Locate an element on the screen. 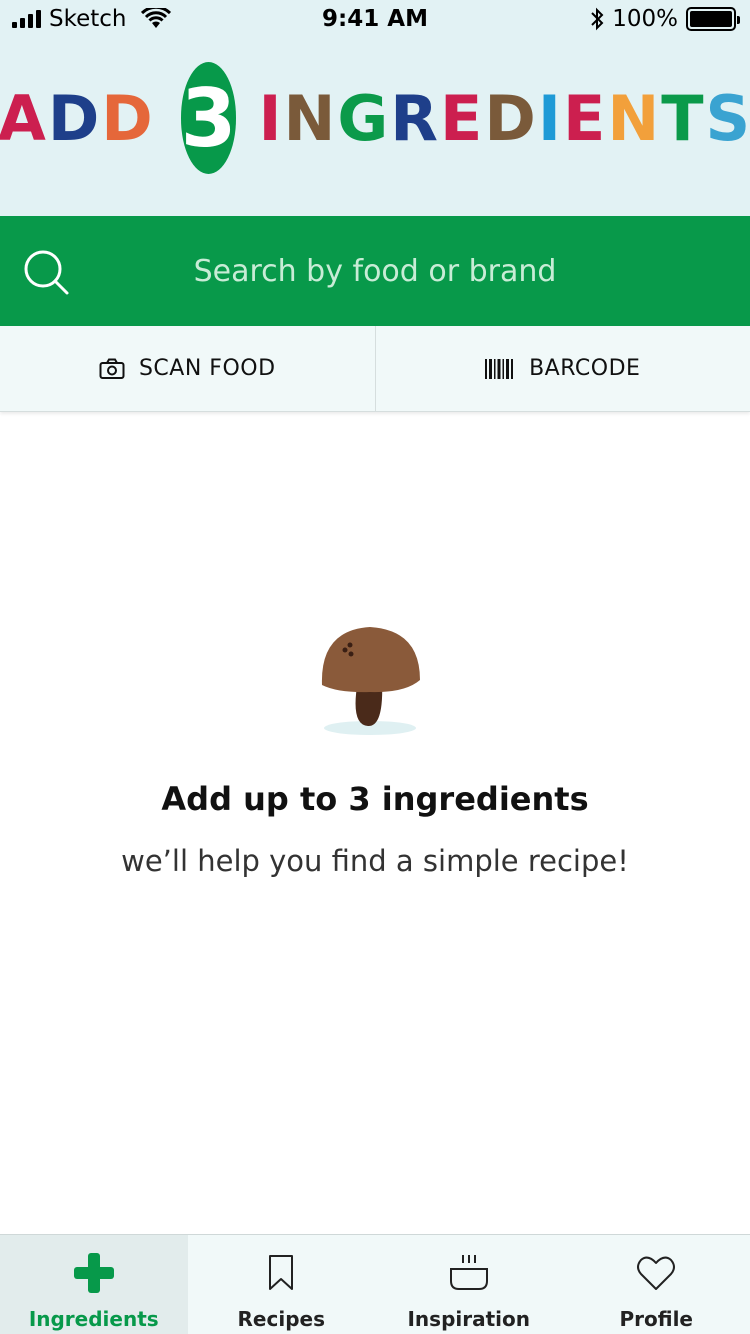 This screenshot has width=750, height=1334. tab-inspiration: Inspiration is located at coordinates (469, 1284).